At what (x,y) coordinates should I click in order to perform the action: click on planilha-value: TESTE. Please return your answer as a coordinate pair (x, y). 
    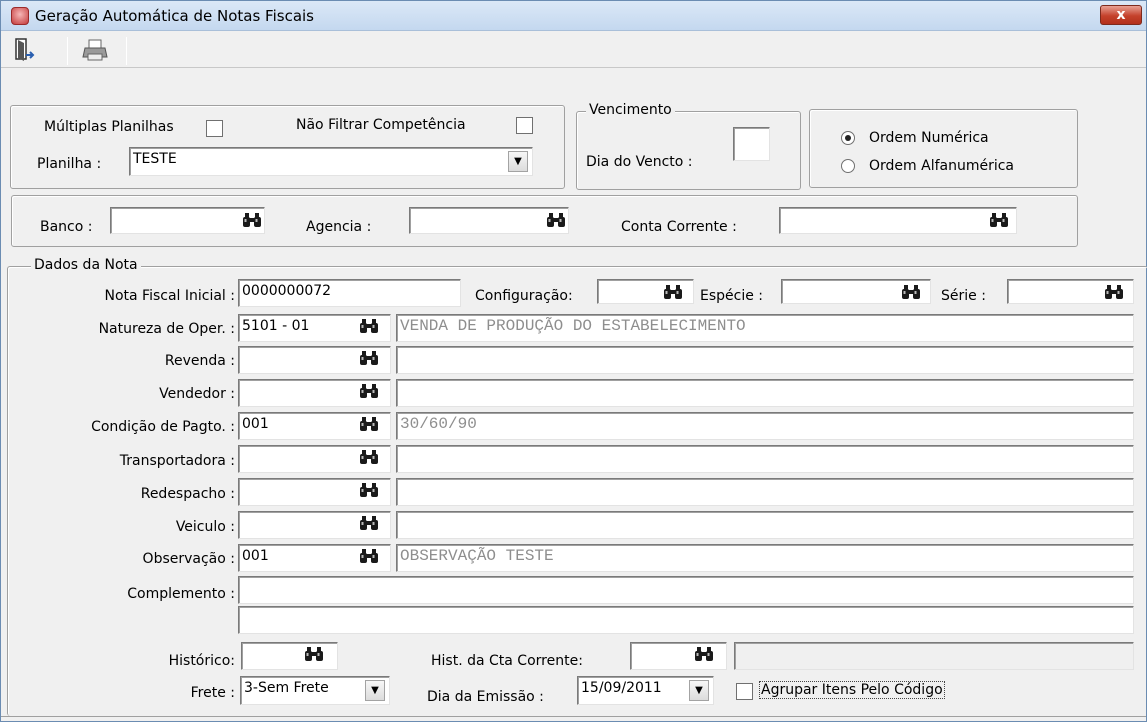
    Looking at the image, I should click on (155, 159).